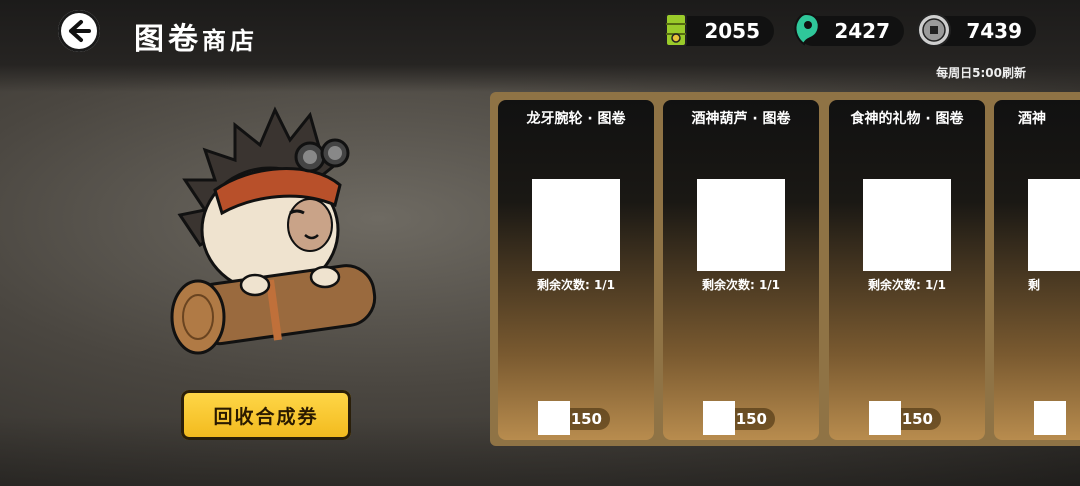  Describe the element at coordinates (934, 30) in the screenshot. I see `coin-icon` at that location.